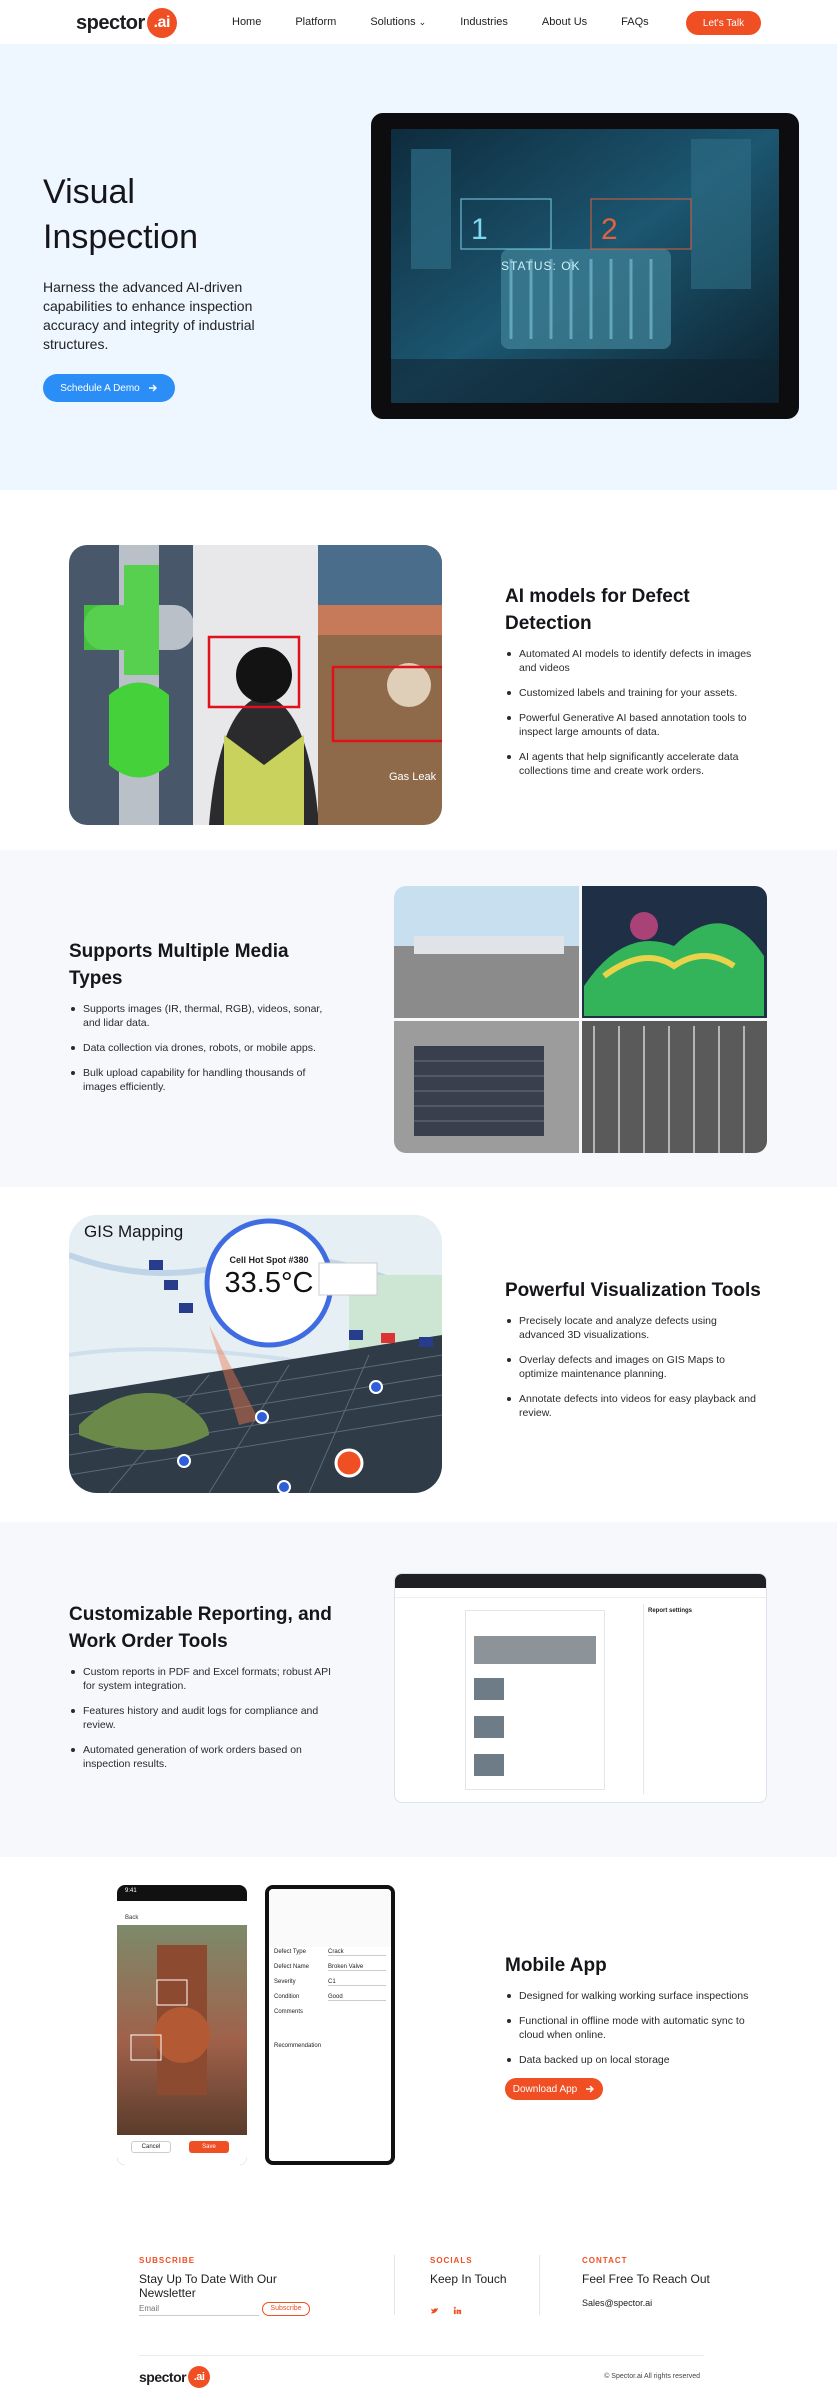  Describe the element at coordinates (585, 266) in the screenshot. I see `hero-tablet-image: 1 2 STATUS: OK` at that location.